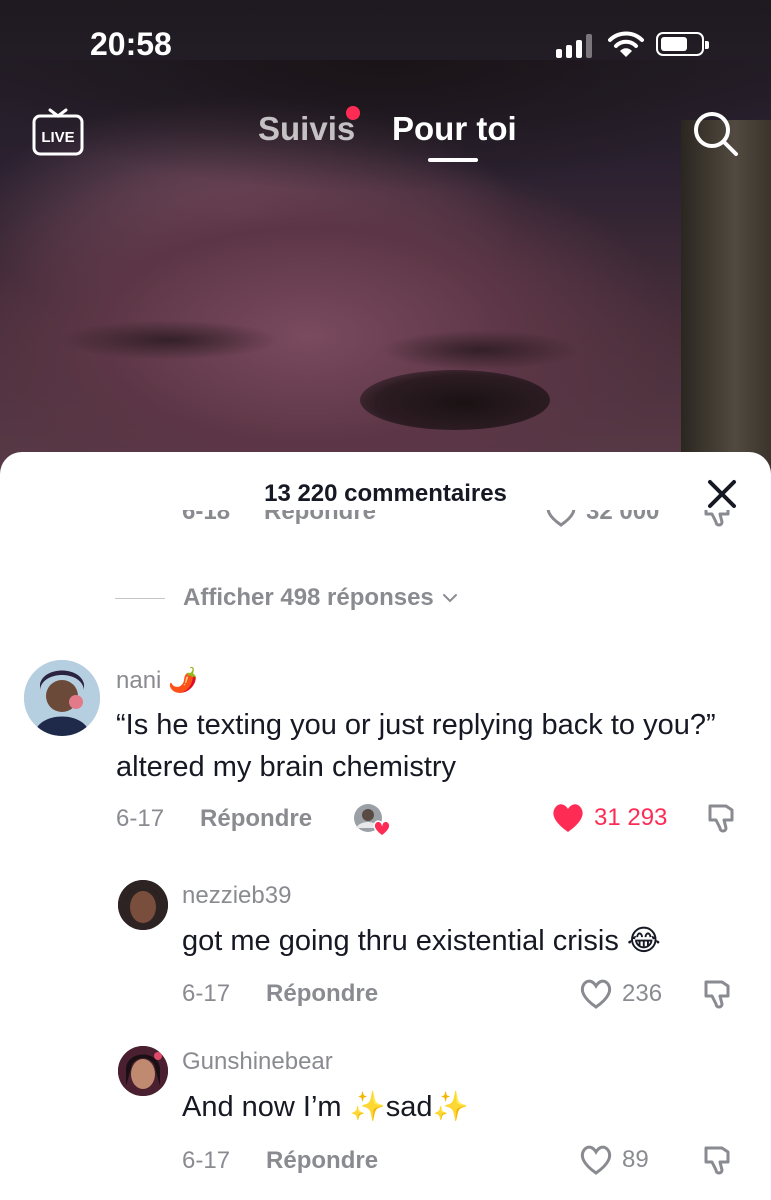  What do you see at coordinates (157, 680) in the screenshot?
I see `comment-username: nani 🌶️` at bounding box center [157, 680].